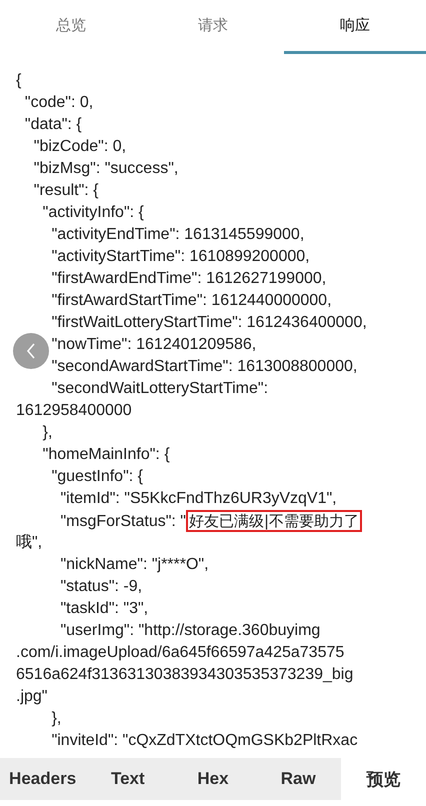  What do you see at coordinates (181, 256) in the screenshot?
I see `code-line: "activityStartTime": 1610899200000,` at bounding box center [181, 256].